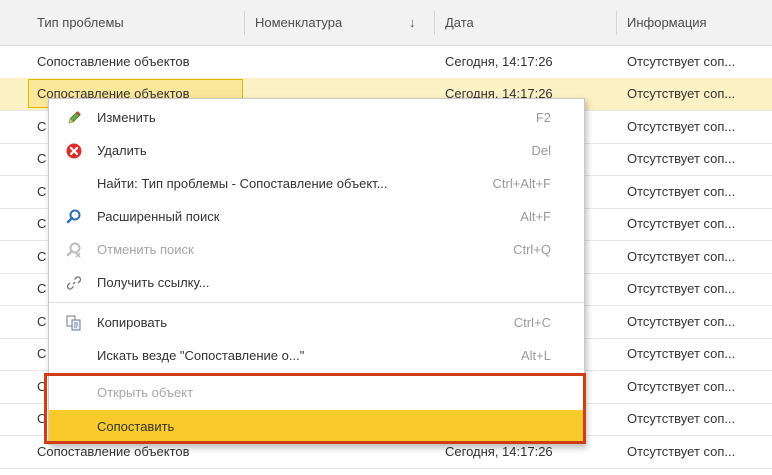  Describe the element at coordinates (536, 355) in the screenshot. I see `menu-item-shortcut: Alt+L` at that location.